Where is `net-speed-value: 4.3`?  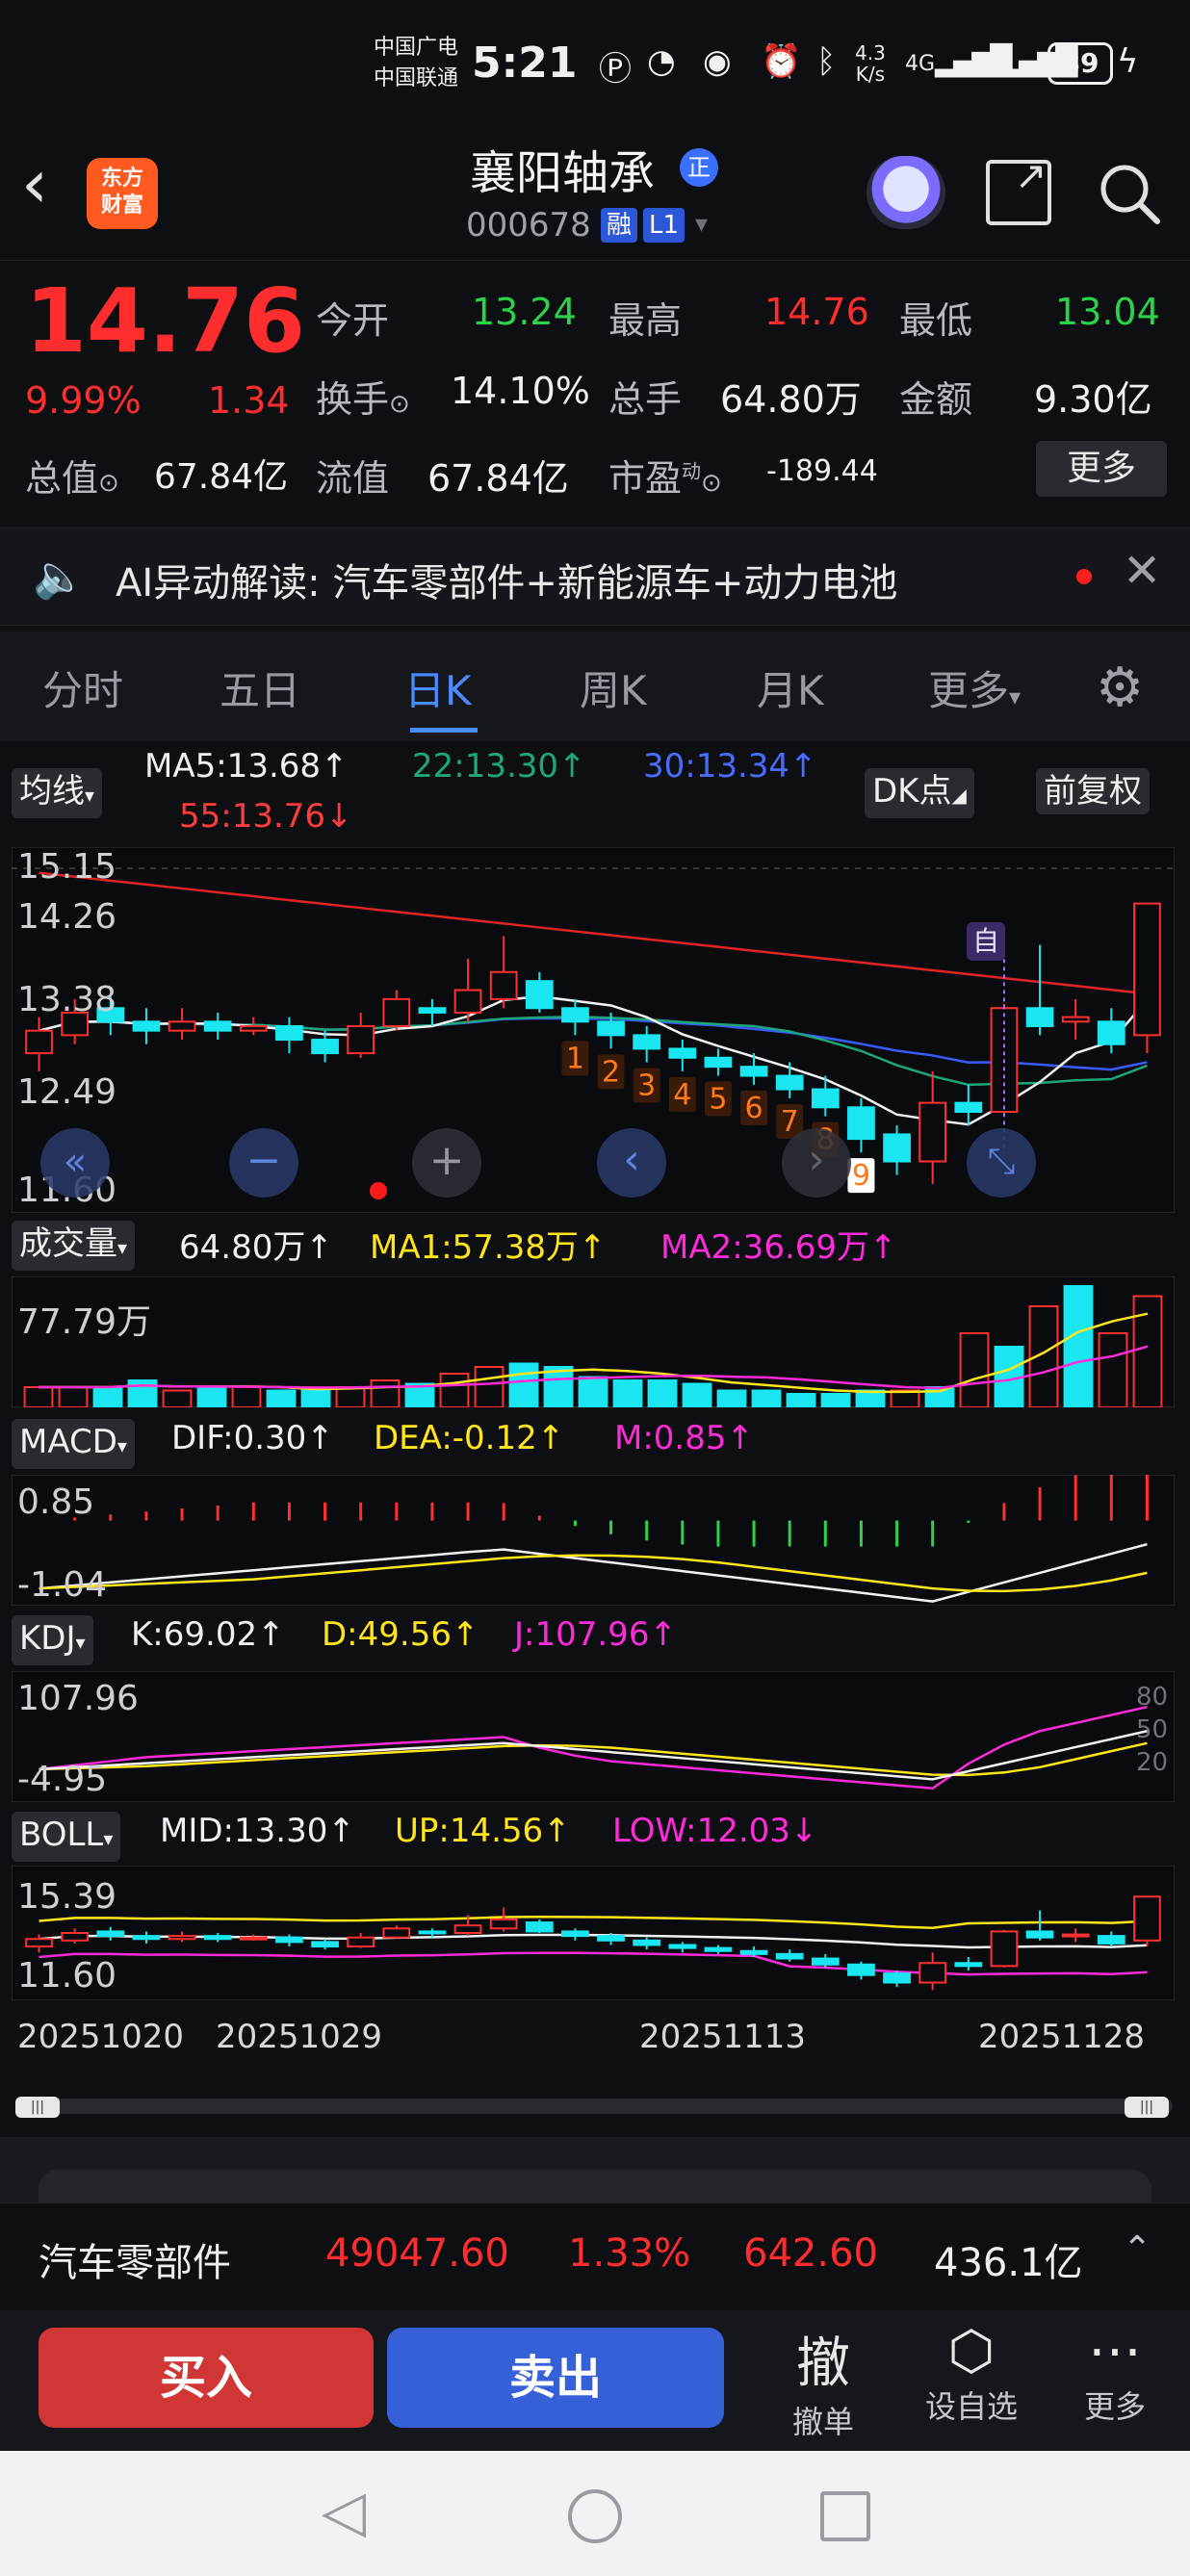
net-speed-value: 4.3 is located at coordinates (871, 53).